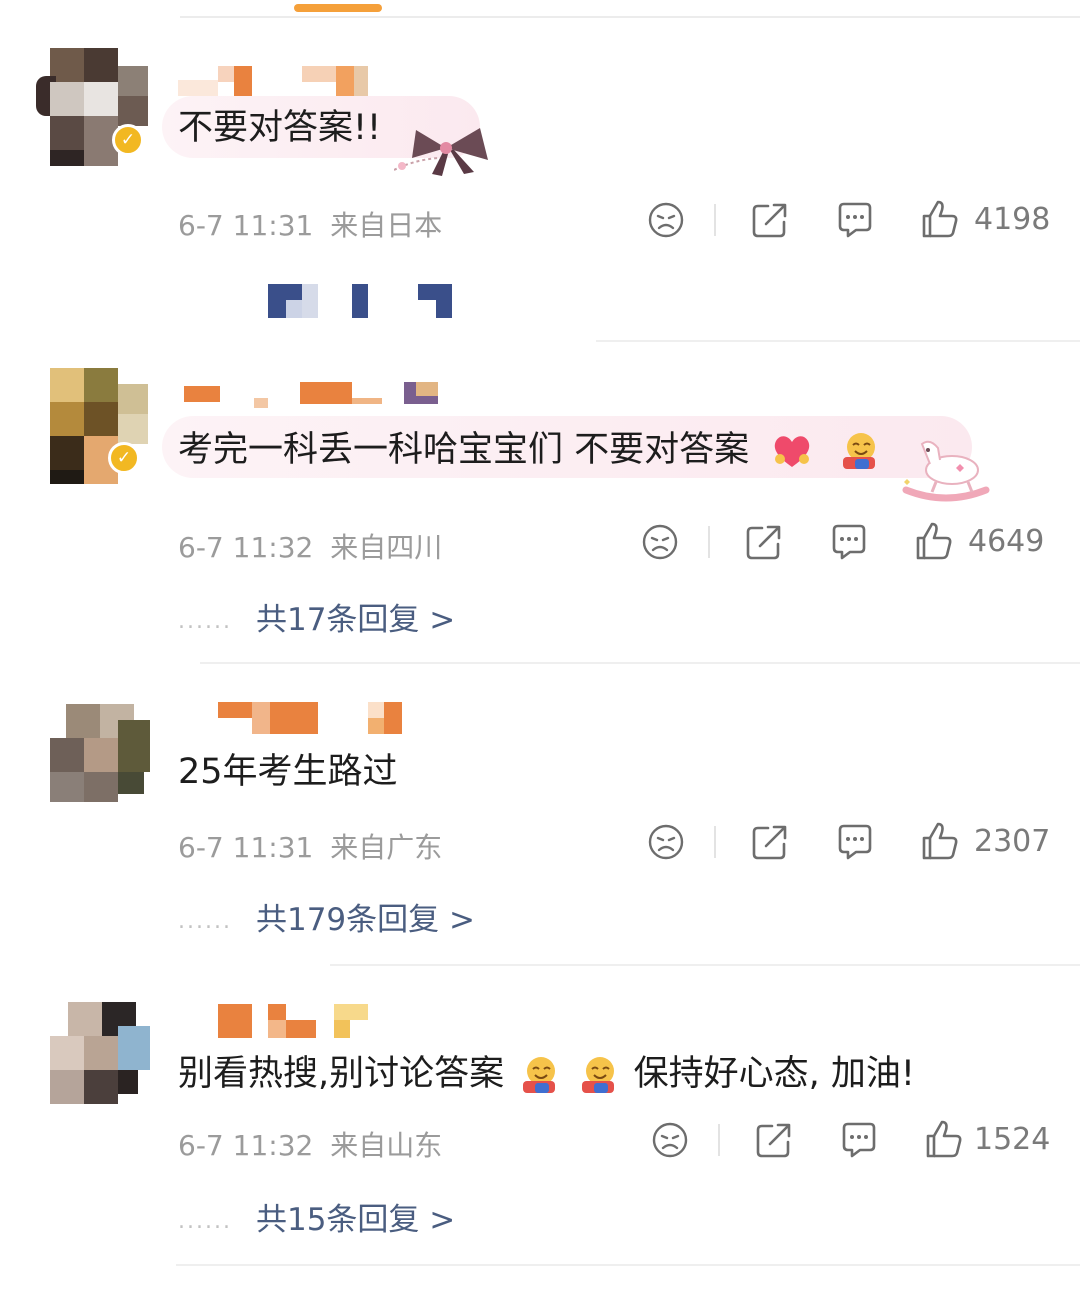 This screenshot has width=1080, height=1289. I want to click on reply-count-text: 共17条回复 >, so click(355, 620).